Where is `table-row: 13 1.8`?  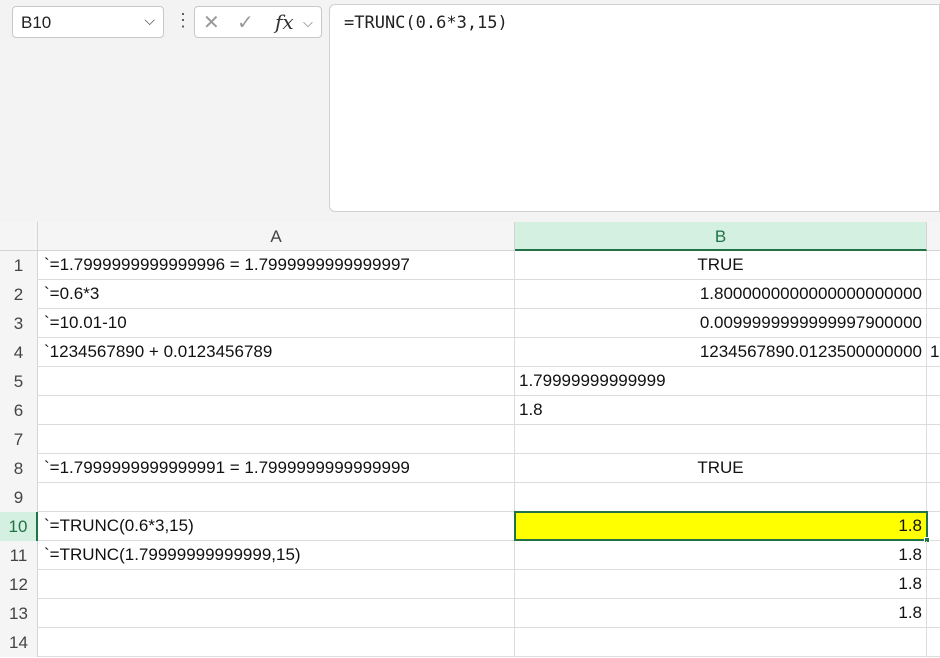
table-row: 13 1.8 is located at coordinates (470, 613).